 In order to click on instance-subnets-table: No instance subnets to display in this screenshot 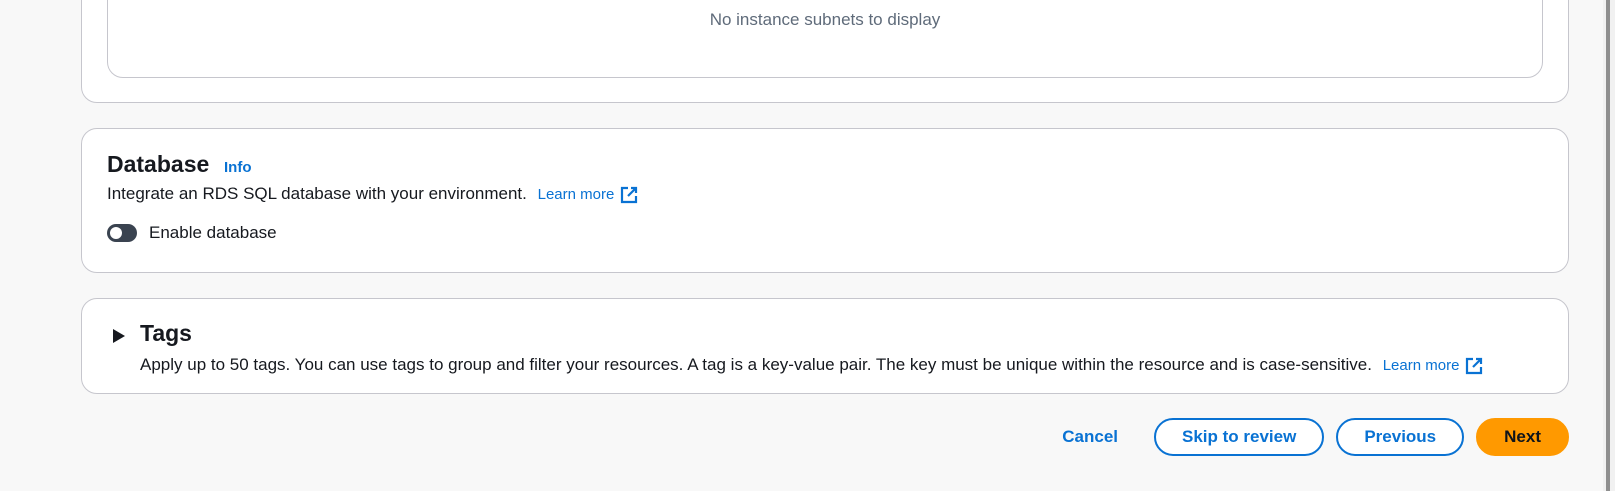, I will do `click(825, 39)`.